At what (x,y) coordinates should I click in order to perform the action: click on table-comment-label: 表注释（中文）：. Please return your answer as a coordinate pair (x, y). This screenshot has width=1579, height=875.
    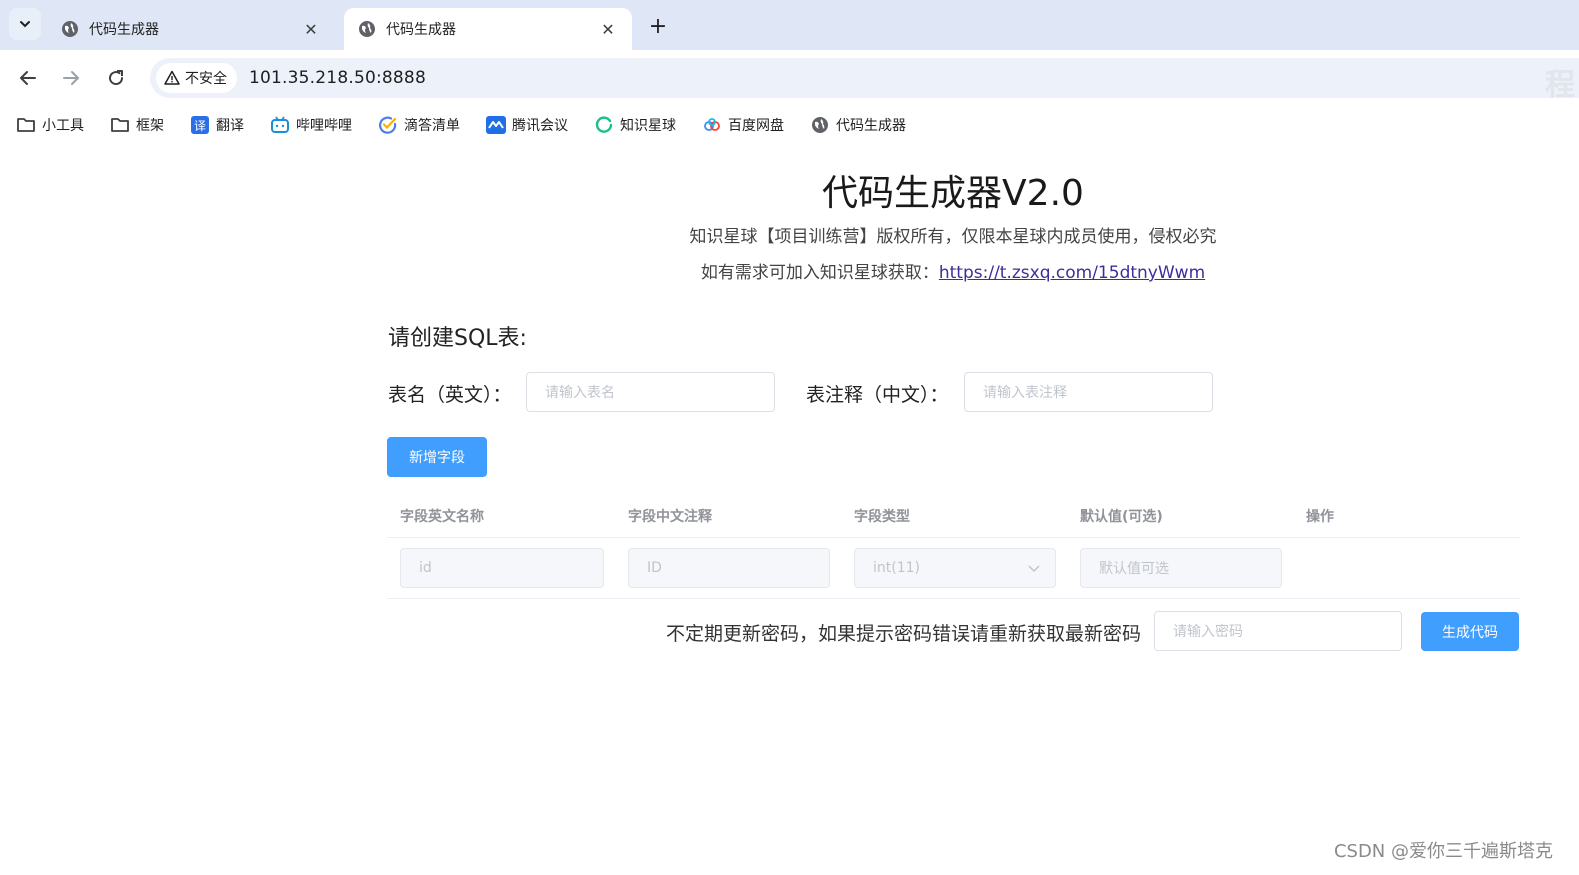
    Looking at the image, I should click on (877, 395).